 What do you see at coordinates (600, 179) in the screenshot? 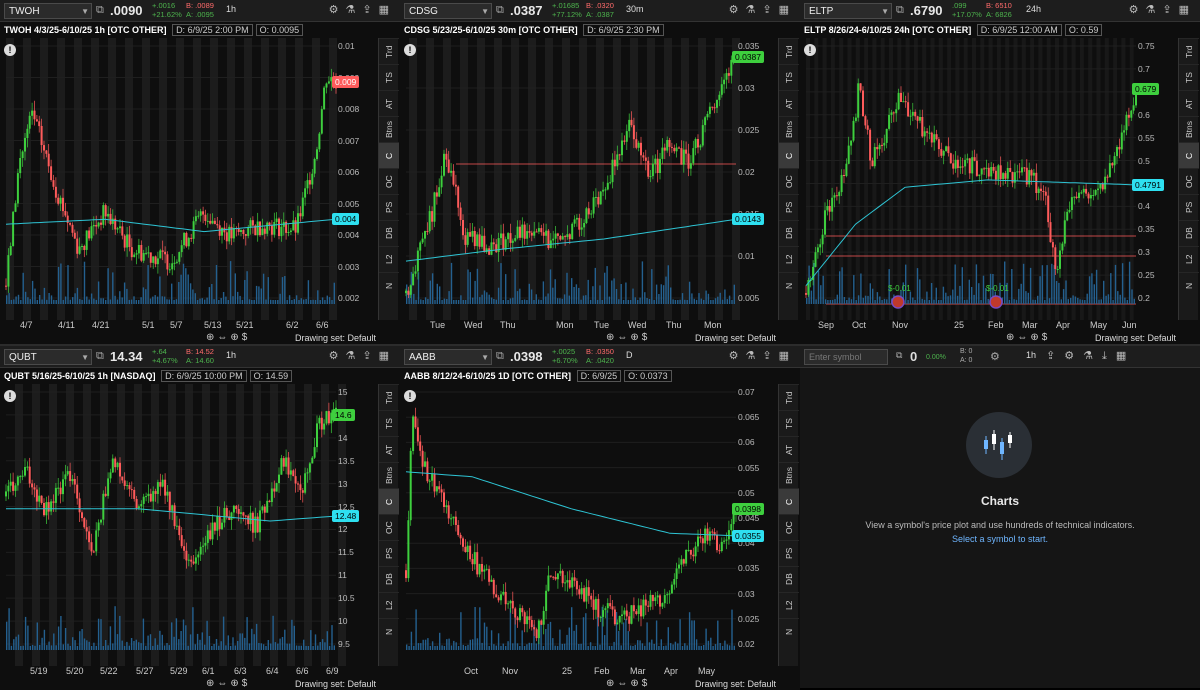
I see `price-chart` at bounding box center [600, 179].